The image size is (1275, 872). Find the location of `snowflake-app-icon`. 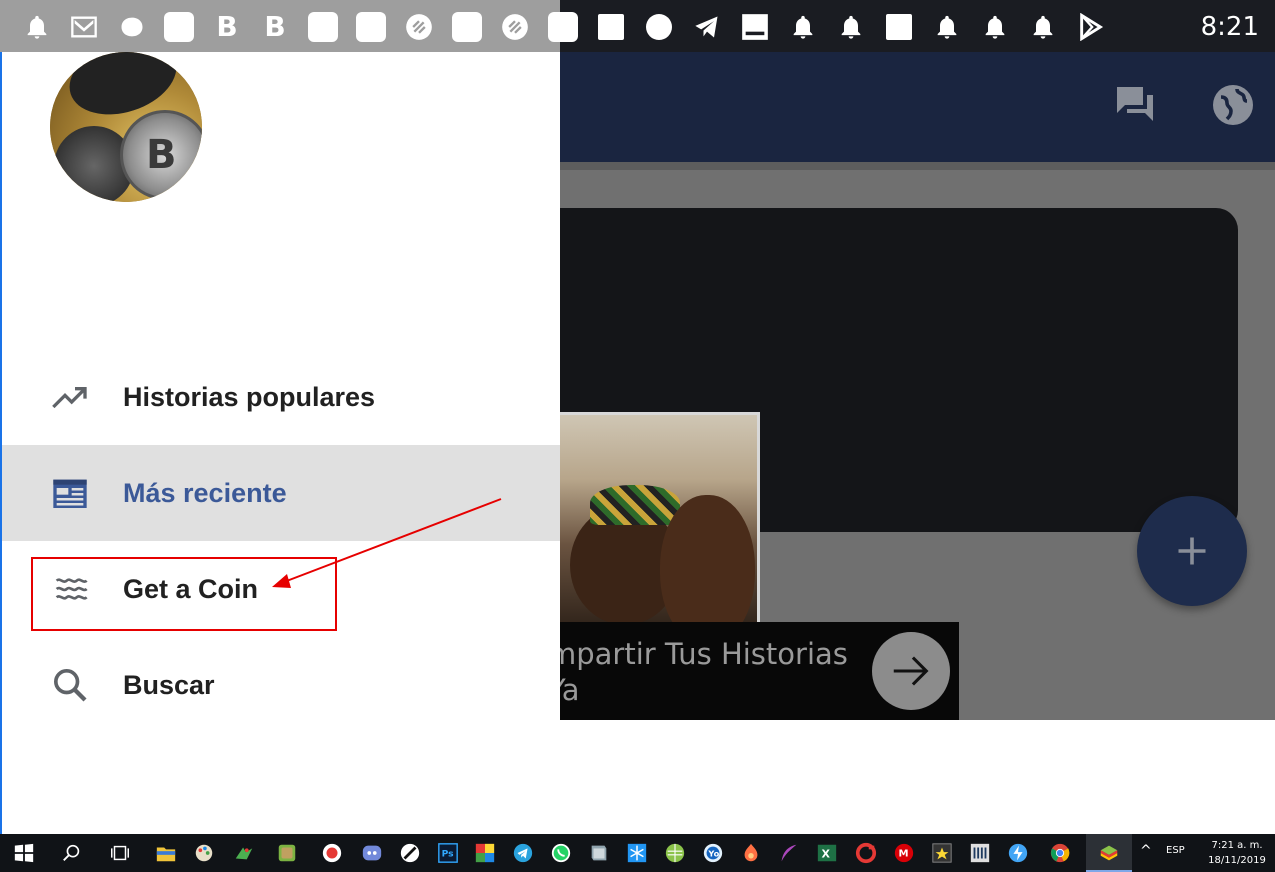

snowflake-app-icon is located at coordinates (637, 853).